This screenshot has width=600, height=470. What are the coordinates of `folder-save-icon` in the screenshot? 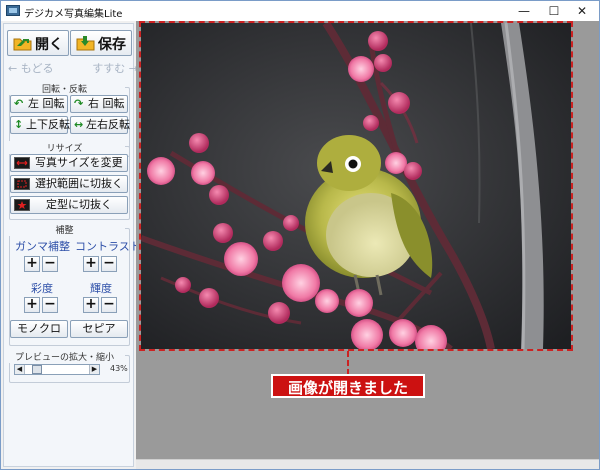 It's located at (85, 43).